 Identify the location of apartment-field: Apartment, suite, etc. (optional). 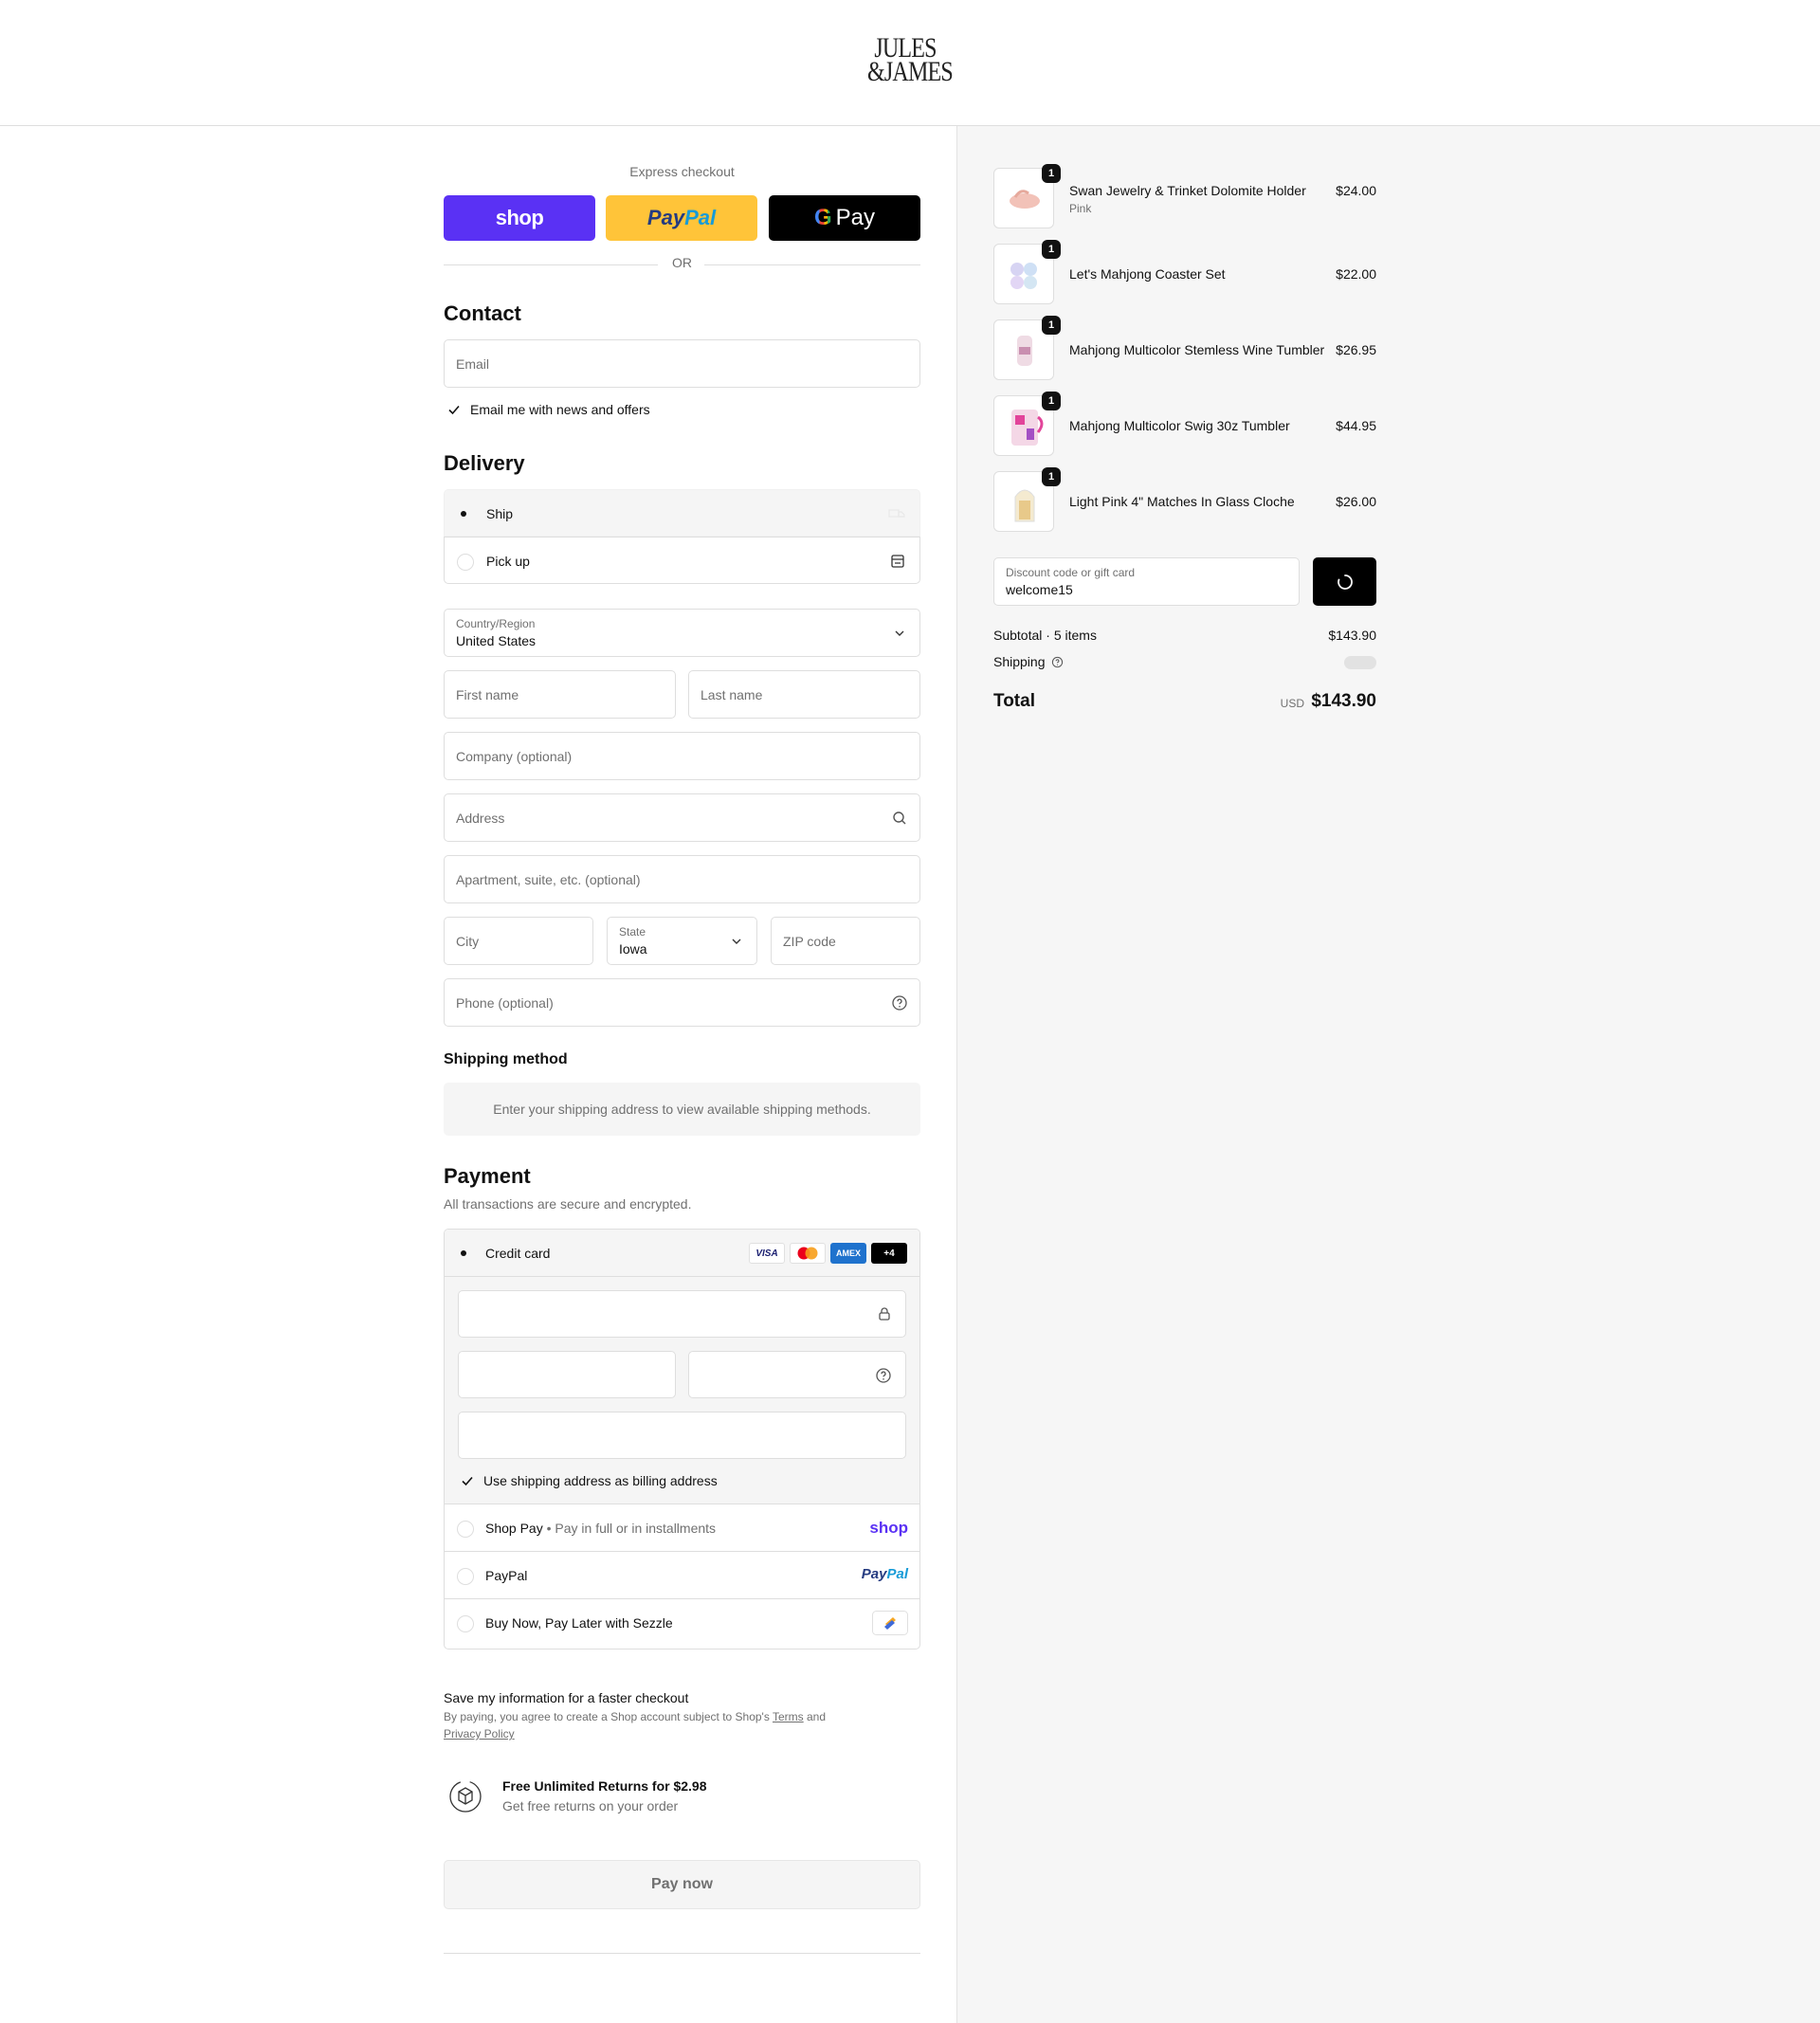
(682, 879).